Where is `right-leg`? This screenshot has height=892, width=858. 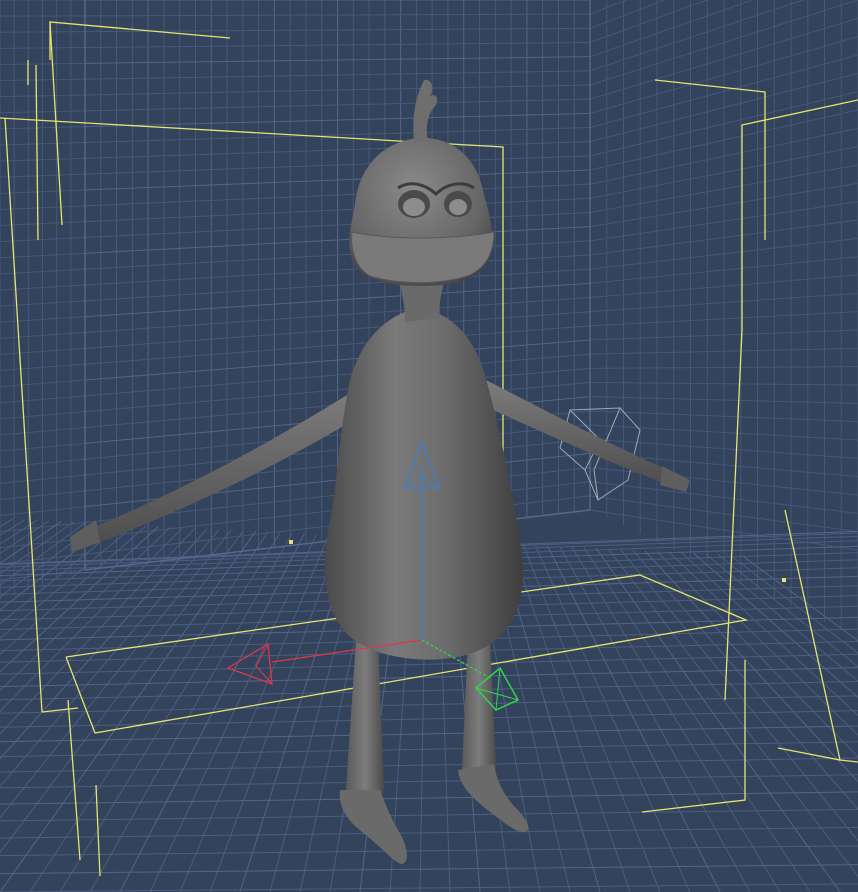
right-leg is located at coordinates (479, 710).